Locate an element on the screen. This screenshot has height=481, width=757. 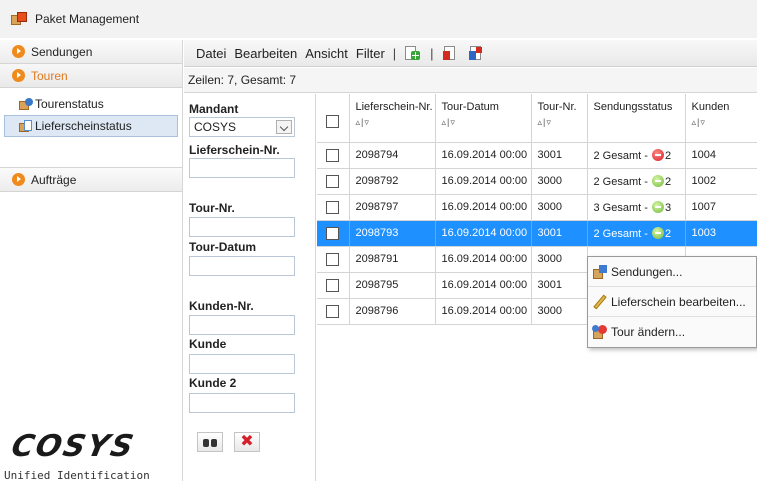
column-lieferschein: Lieferschein-Nr. ▵|▿ is located at coordinates (392, 118).